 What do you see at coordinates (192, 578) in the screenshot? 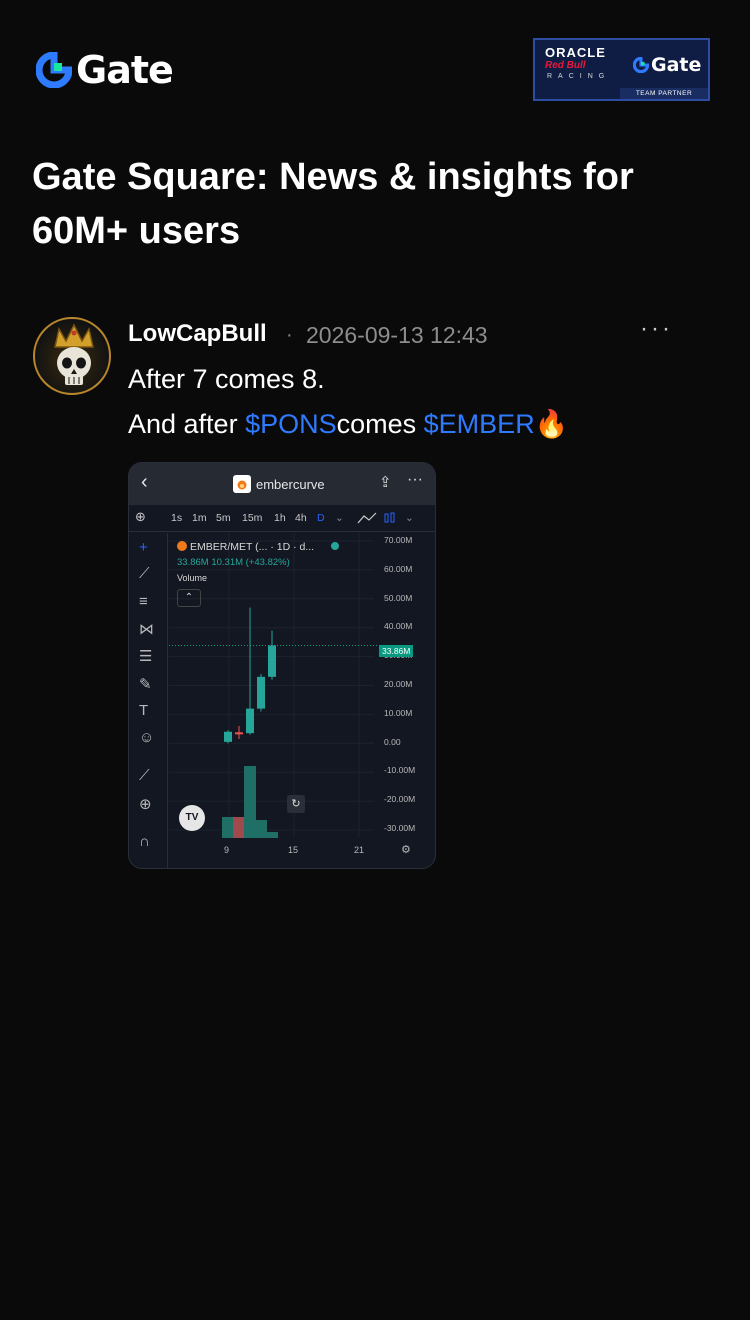
I see `volume-label: Volume` at bounding box center [192, 578].